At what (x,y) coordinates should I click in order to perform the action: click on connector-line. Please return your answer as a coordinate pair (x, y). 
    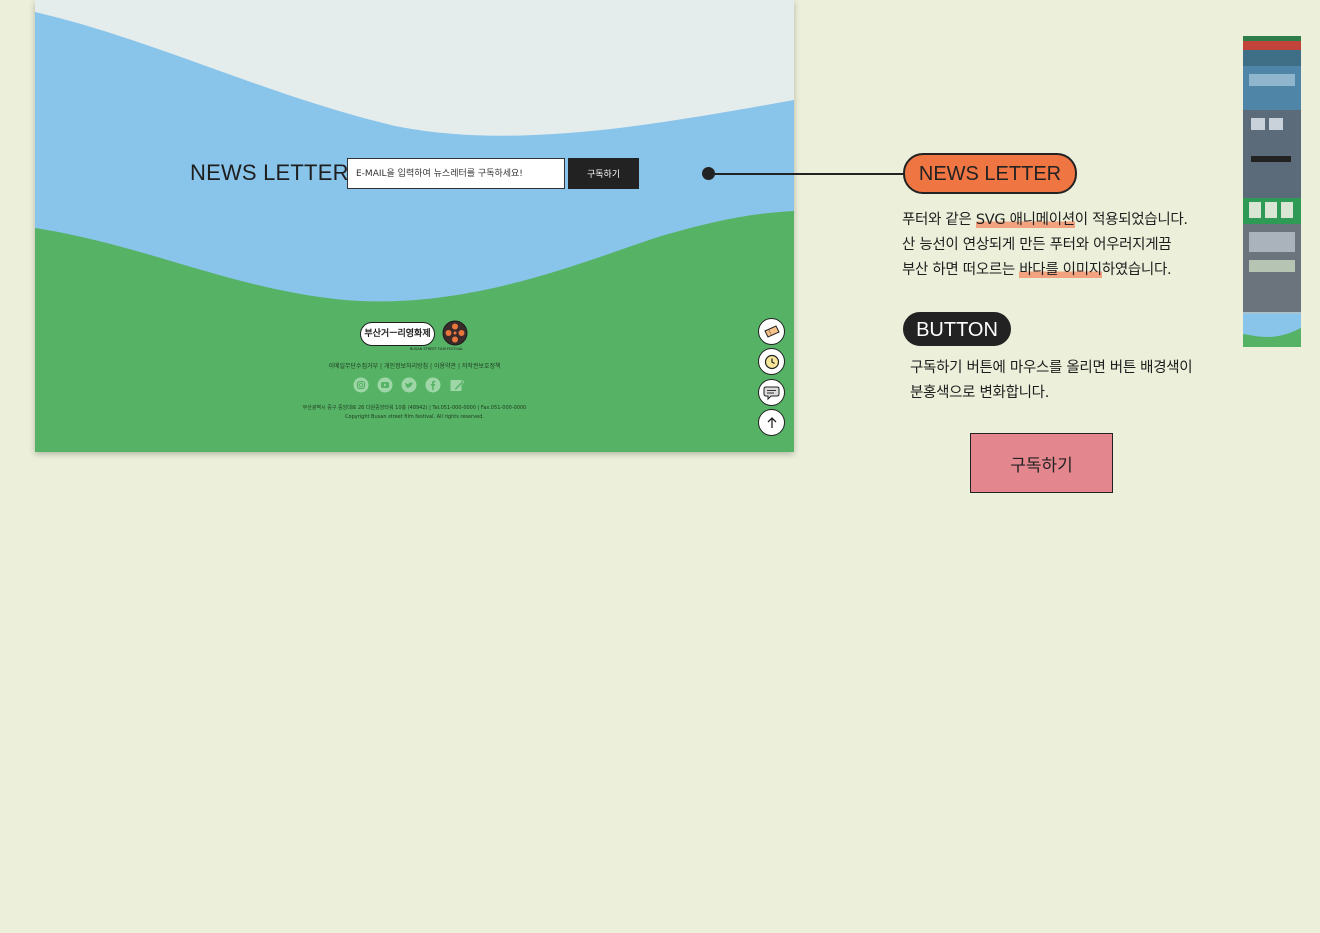
    Looking at the image, I should click on (806, 174).